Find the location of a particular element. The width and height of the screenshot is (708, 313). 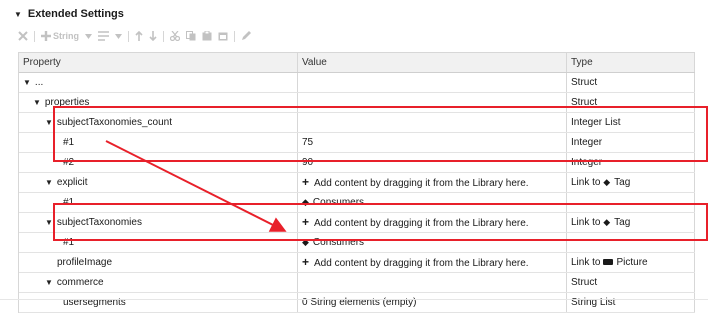

table-row: ▼ properties Struct is located at coordinates (357, 103).